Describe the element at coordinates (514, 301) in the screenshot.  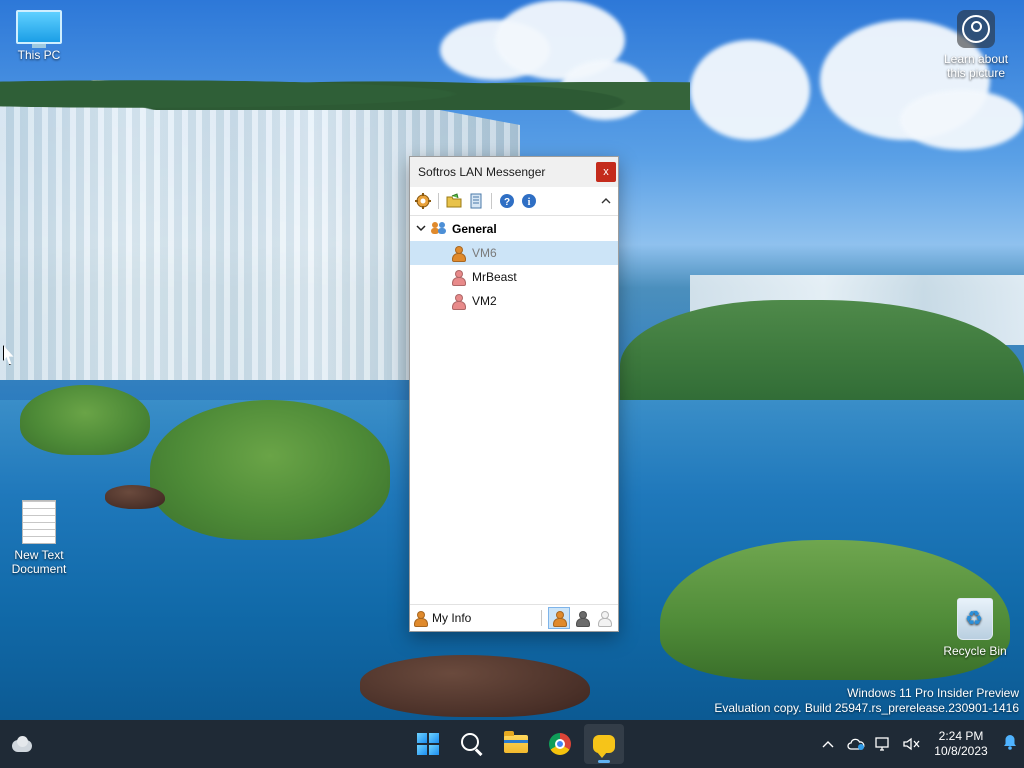
I see `contact-row: VM2` at that location.